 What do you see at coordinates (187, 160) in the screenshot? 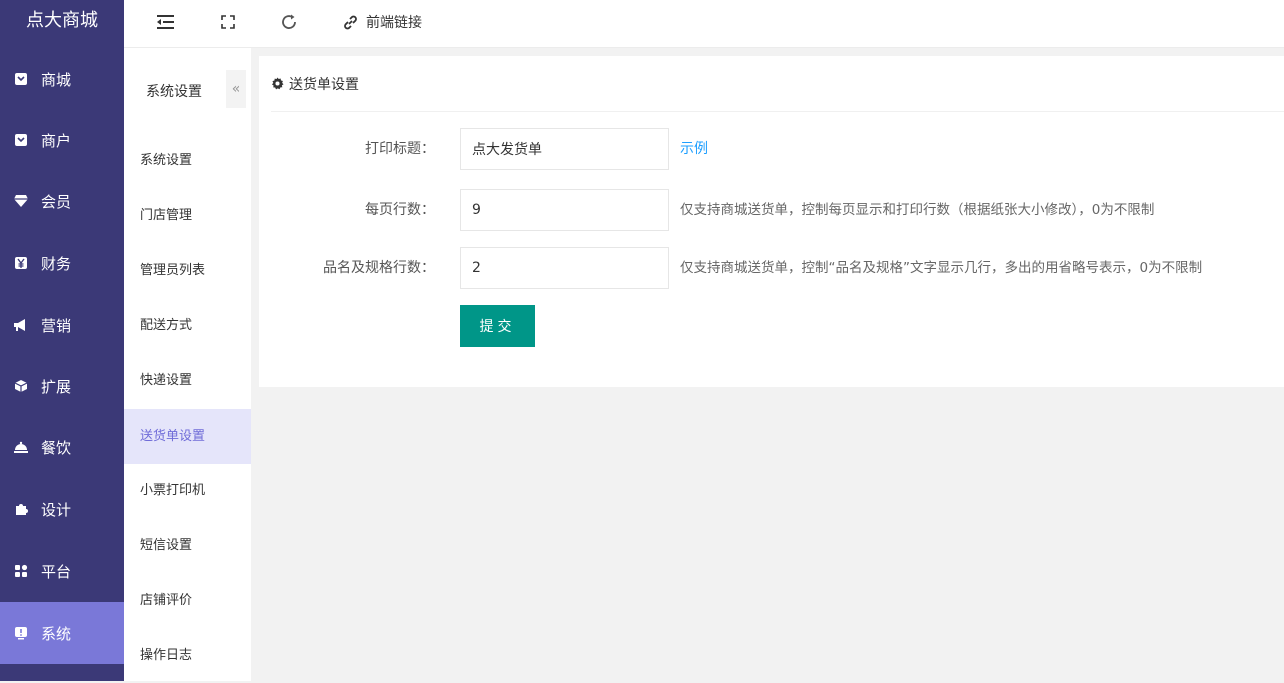
I see `subnav-item-system-settings: 系统设置` at bounding box center [187, 160].